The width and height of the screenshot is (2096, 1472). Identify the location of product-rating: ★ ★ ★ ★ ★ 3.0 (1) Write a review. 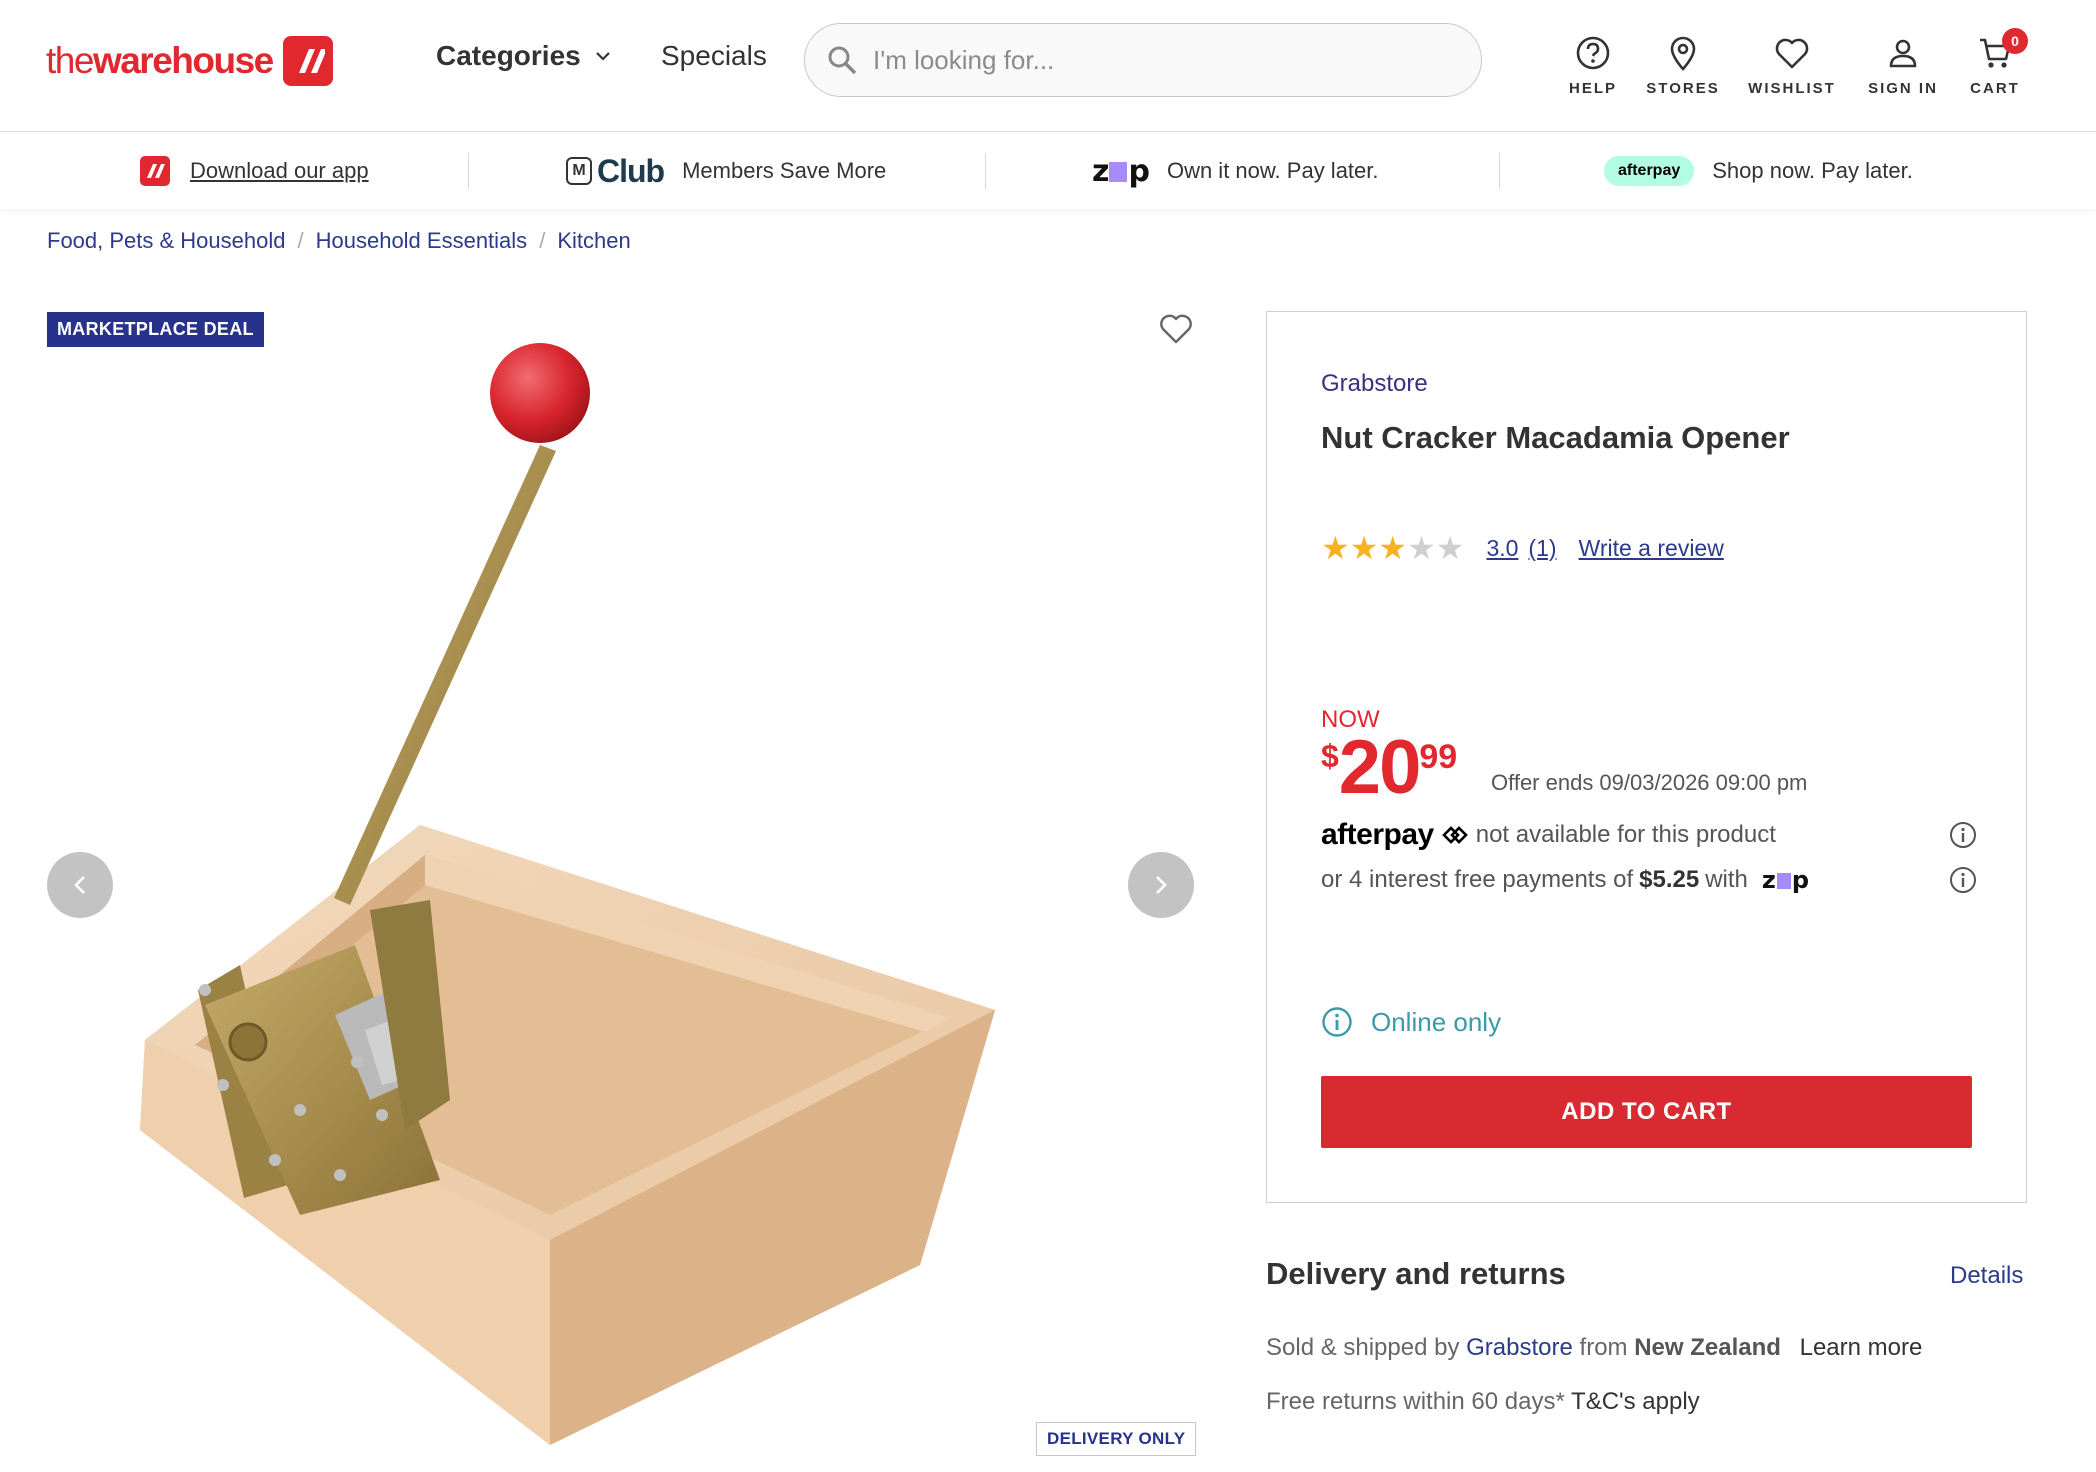
(1522, 548).